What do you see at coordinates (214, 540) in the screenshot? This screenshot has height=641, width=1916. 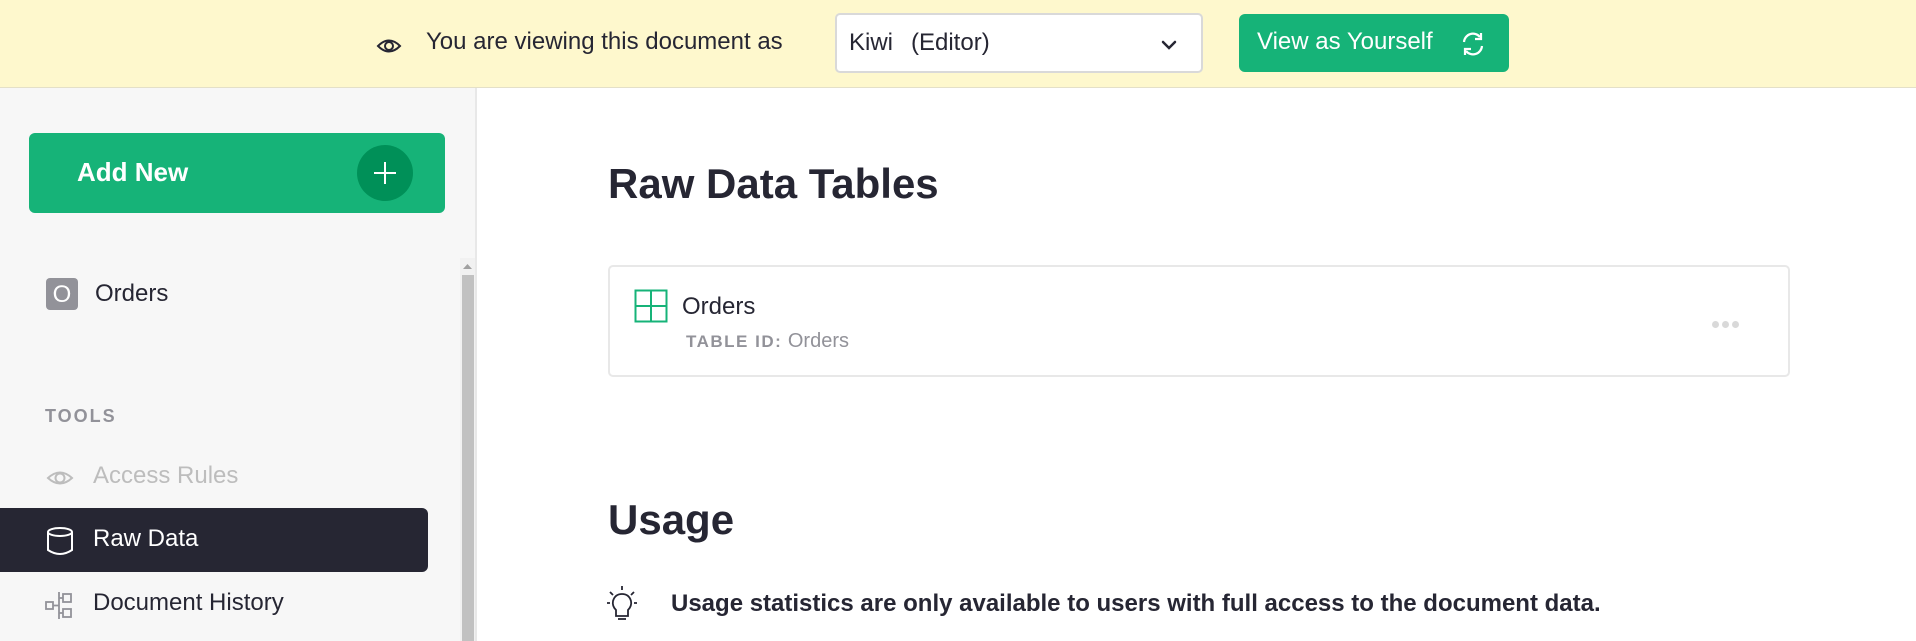 I see `tool-raw-data: Raw Data` at bounding box center [214, 540].